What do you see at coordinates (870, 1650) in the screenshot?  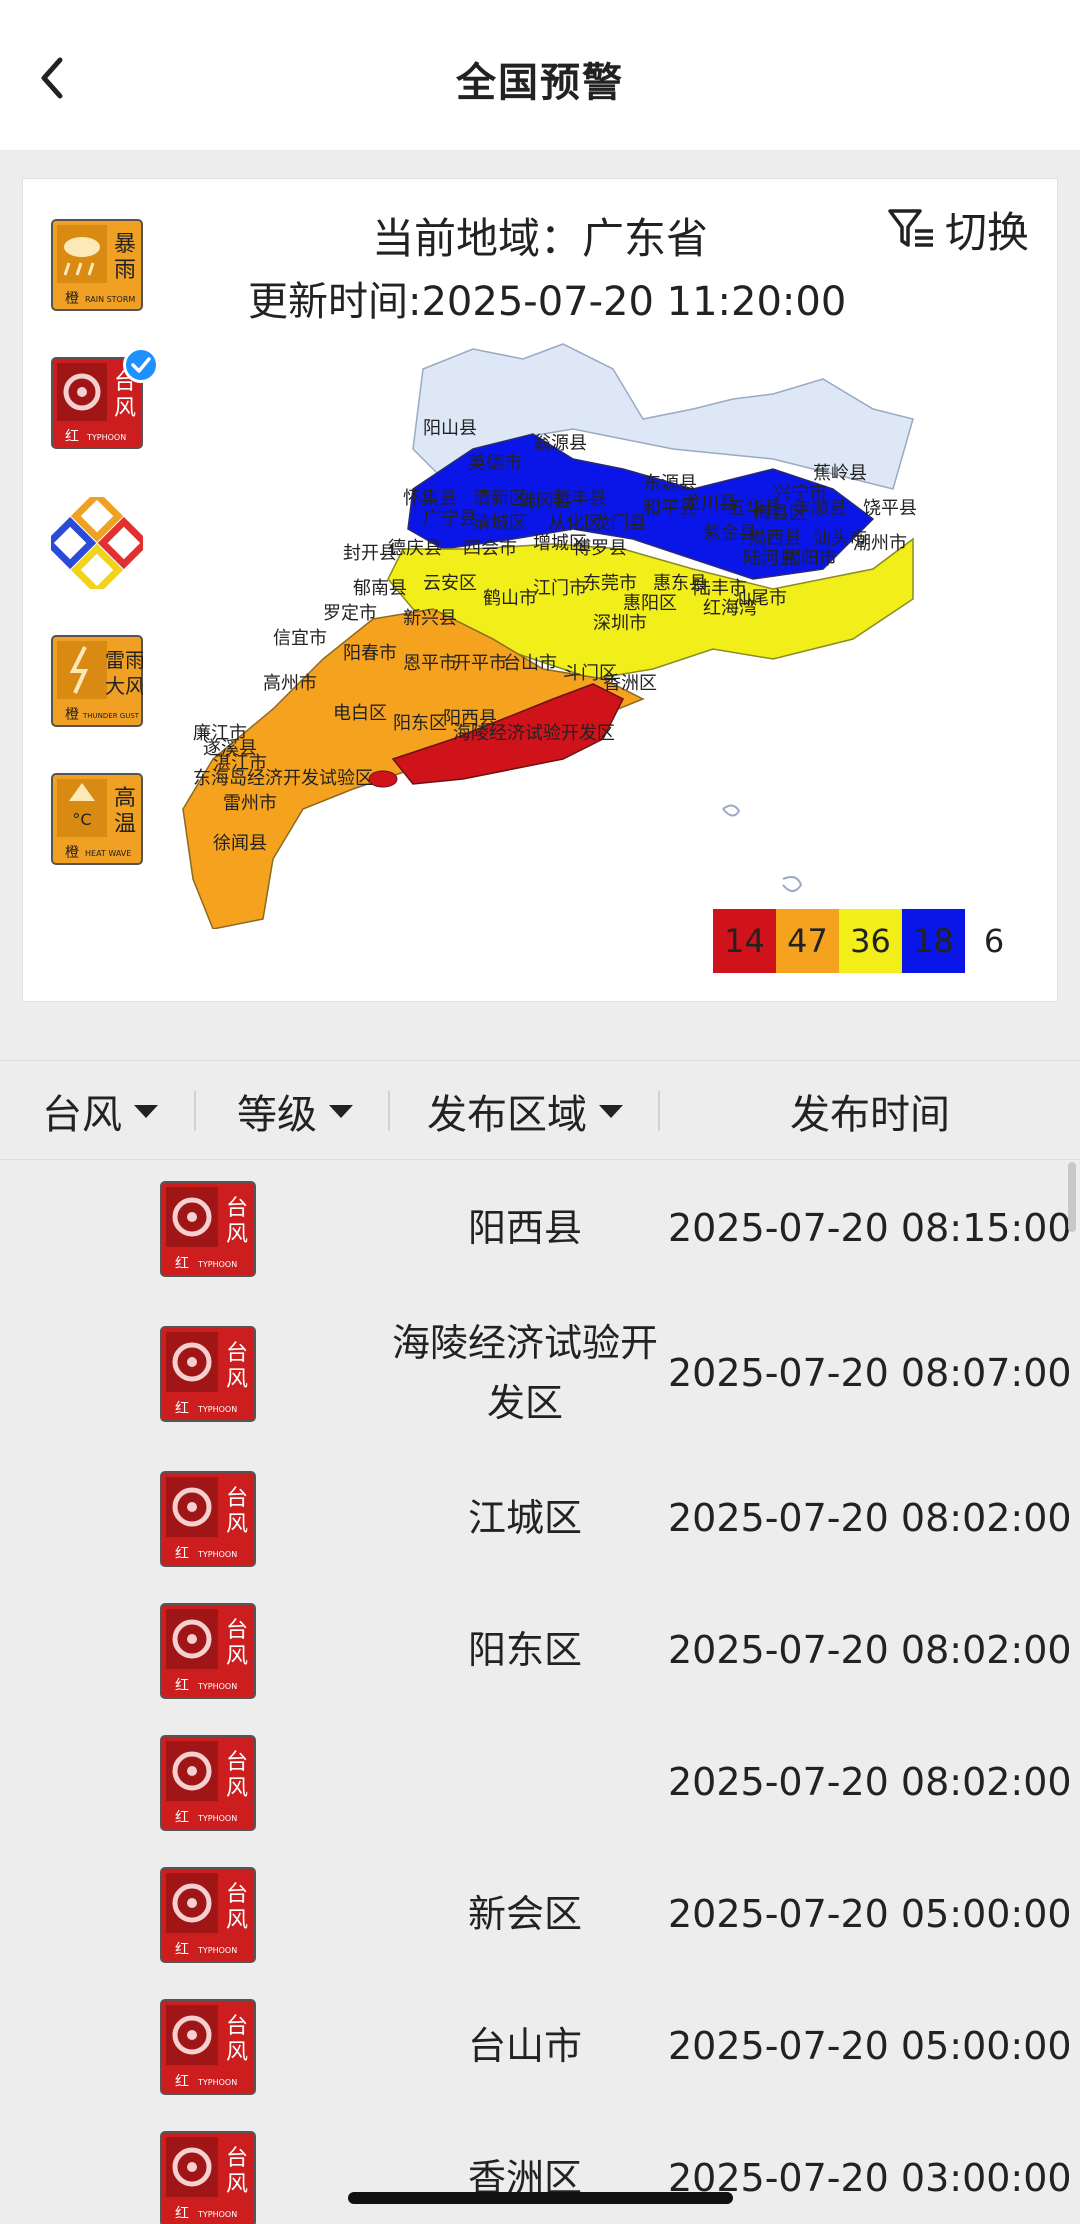 I see `warning-time: 2025-07-20 08:02:00` at bounding box center [870, 1650].